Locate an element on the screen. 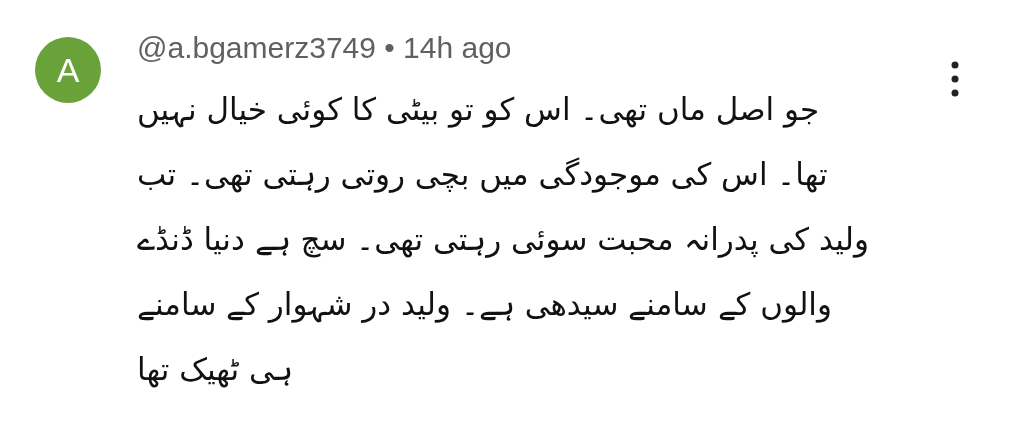 This screenshot has width=1024, height=446. comment-byline: @a.bgamerz3749 • 14h ago is located at coordinates (325, 48).